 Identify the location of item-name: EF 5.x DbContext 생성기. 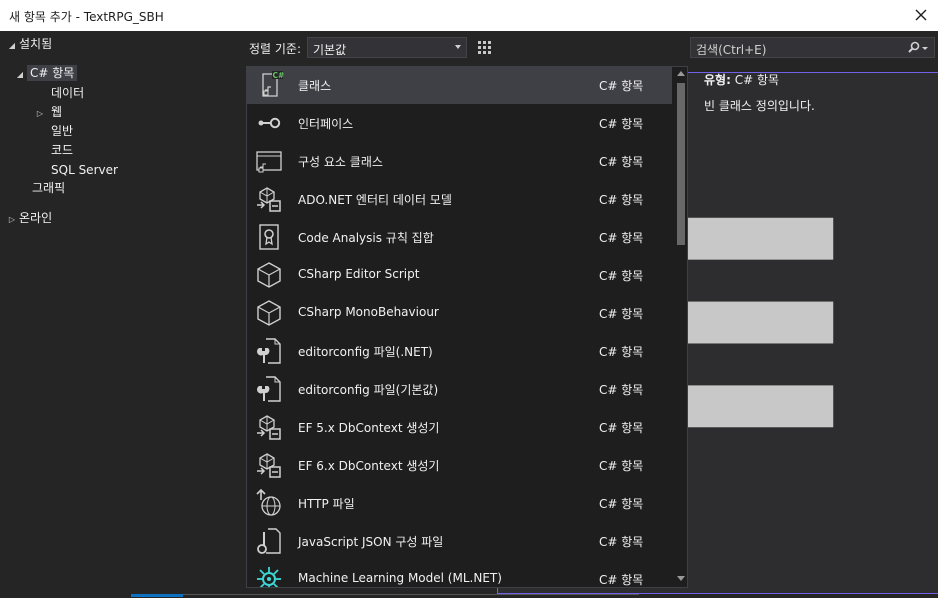
(369, 428).